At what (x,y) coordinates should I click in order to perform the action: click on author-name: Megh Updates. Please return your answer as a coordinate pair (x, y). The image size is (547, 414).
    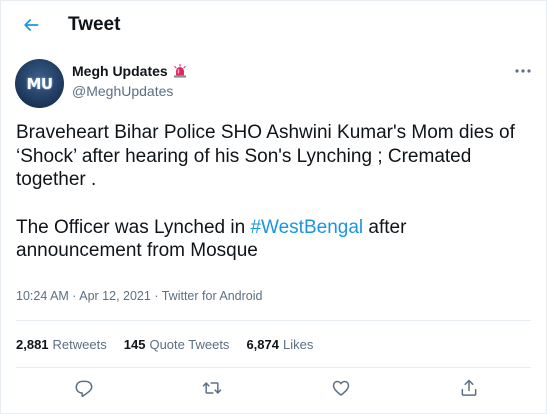
    Looking at the image, I should click on (129, 71).